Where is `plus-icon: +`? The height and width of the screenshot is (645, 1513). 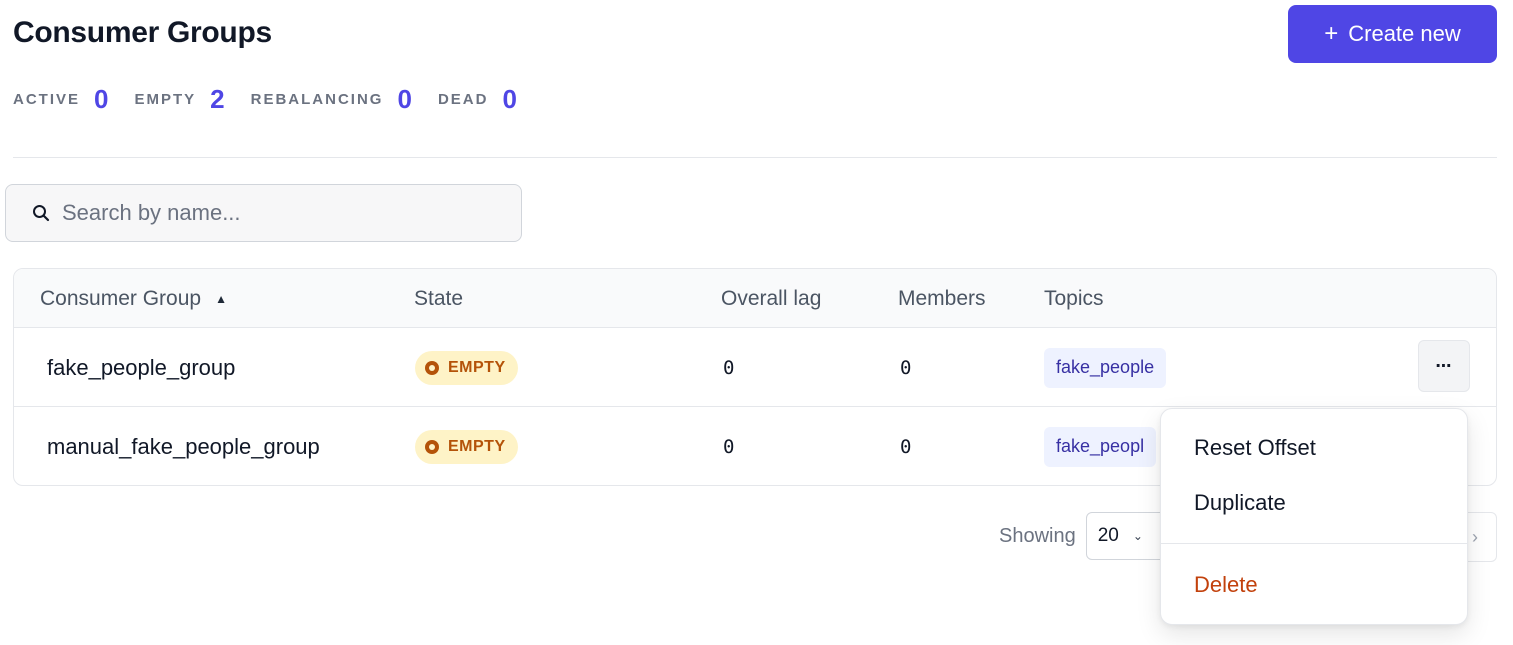 plus-icon: + is located at coordinates (1331, 33).